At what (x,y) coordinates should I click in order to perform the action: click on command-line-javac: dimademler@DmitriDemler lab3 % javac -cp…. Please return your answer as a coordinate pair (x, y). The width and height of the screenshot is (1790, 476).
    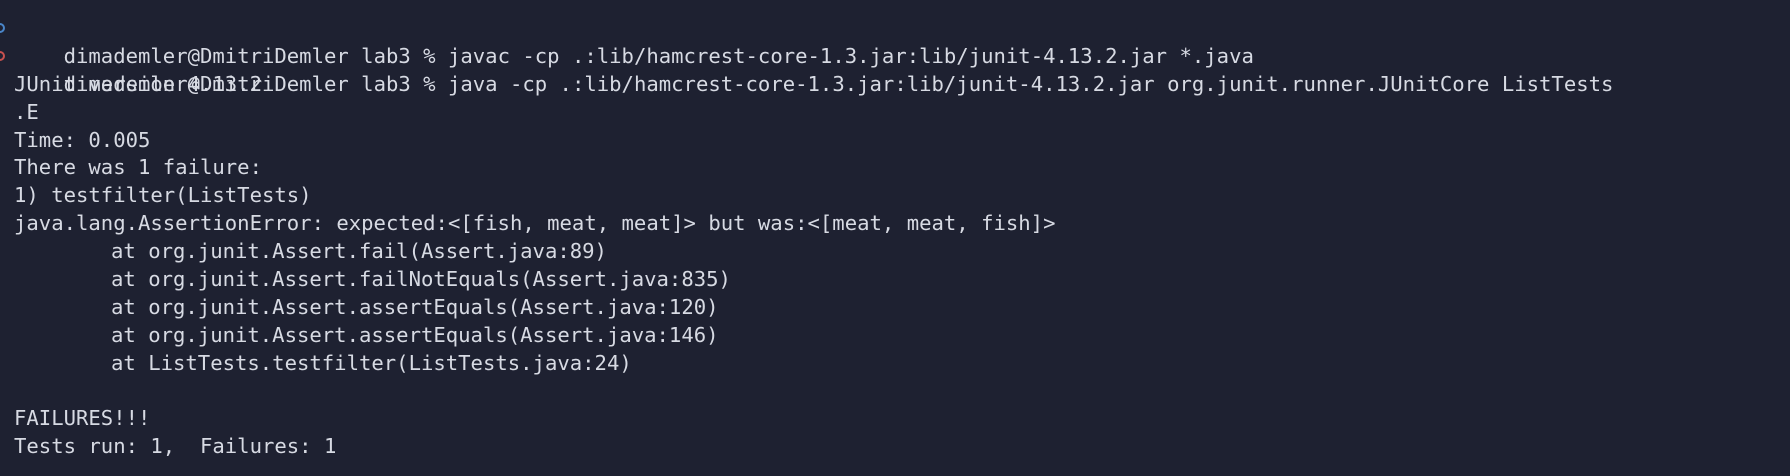
    Looking at the image, I should click on (895, 41).